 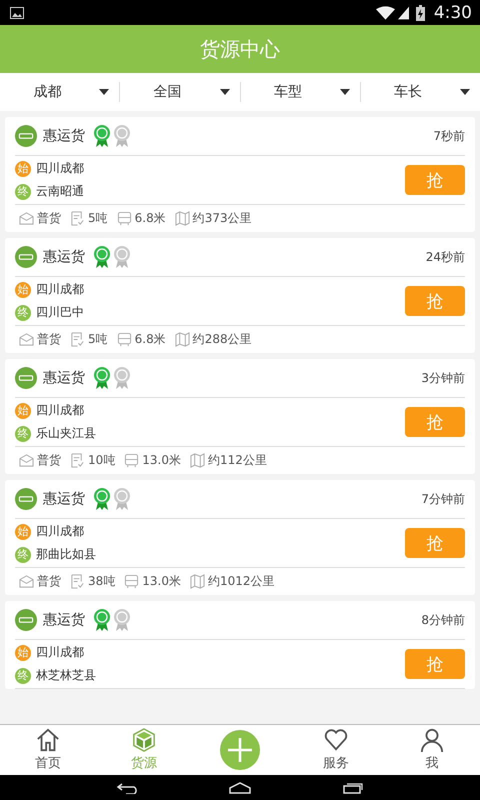 I want to click on filter-dropdown: 成都, so click(x=60, y=92).